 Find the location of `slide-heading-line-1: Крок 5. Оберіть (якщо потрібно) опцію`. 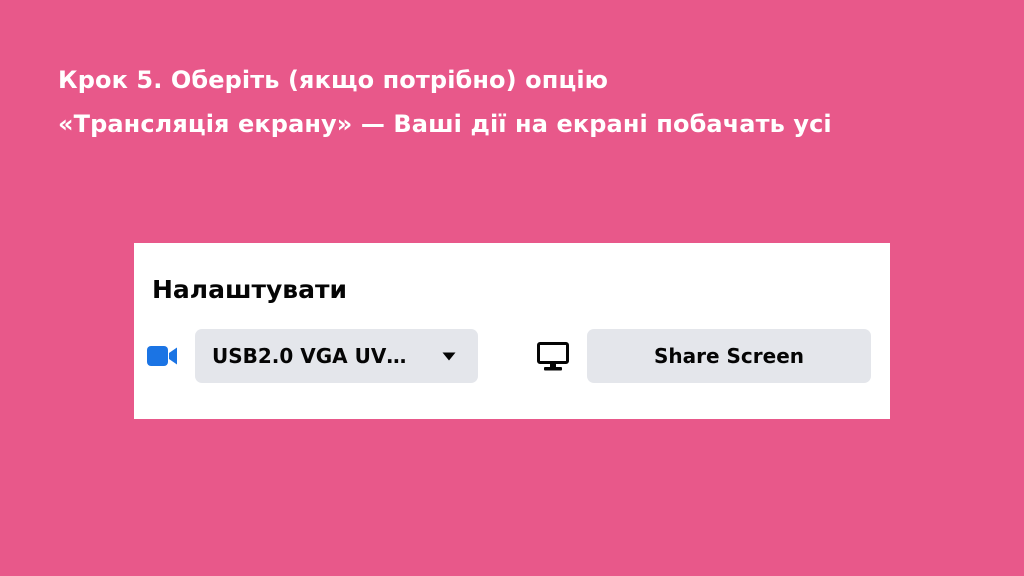

slide-heading-line-1: Крок 5. Оберіть (якщо потрібно) опцію is located at coordinates (333, 80).